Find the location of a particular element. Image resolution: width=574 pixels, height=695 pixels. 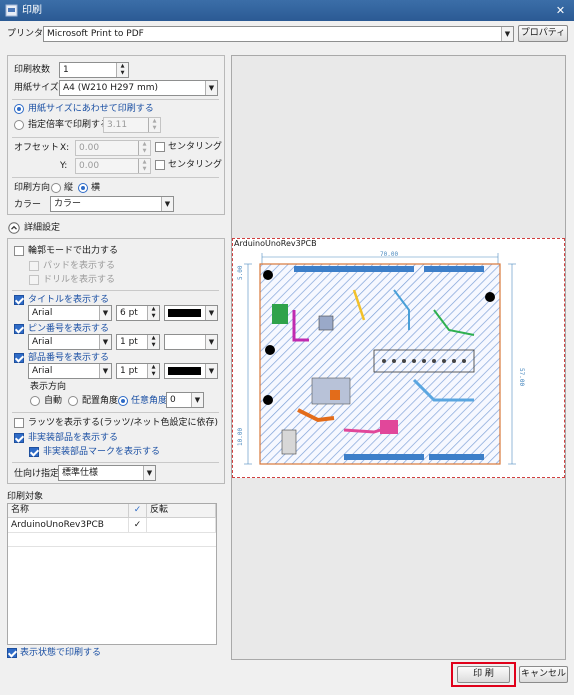

pin-checkbox is located at coordinates (19, 329).